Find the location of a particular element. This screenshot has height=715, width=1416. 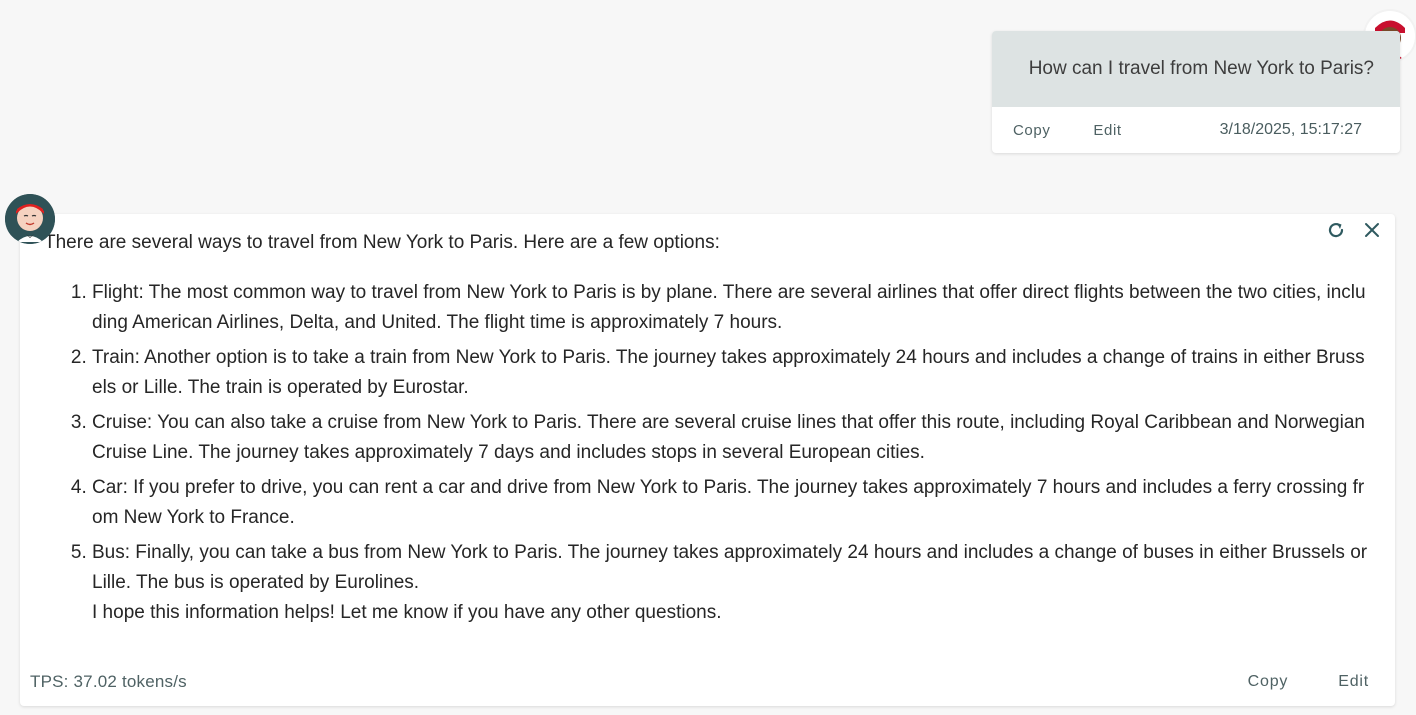

assistant-message-footer: TPS: 37.02 tokens/s Copy Edit is located at coordinates (699, 682).